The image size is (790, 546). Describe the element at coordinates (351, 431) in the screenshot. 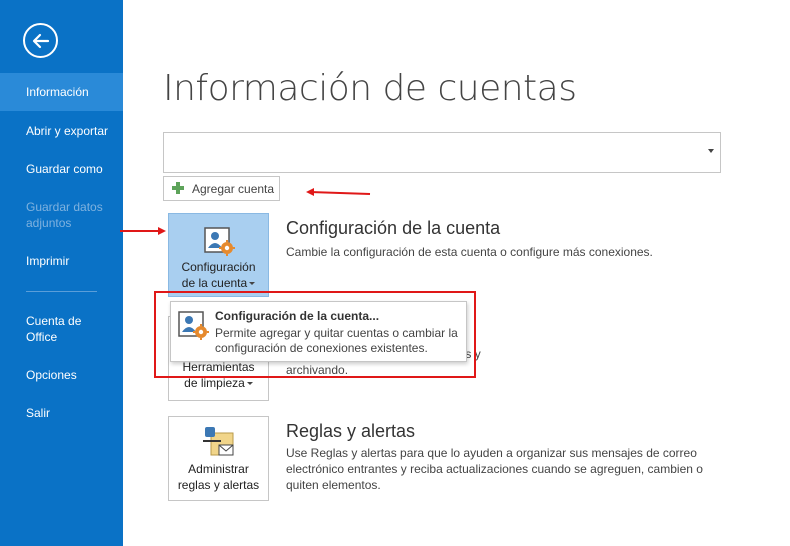

I see `rules-alerts-title: Reglas y alertas` at that location.